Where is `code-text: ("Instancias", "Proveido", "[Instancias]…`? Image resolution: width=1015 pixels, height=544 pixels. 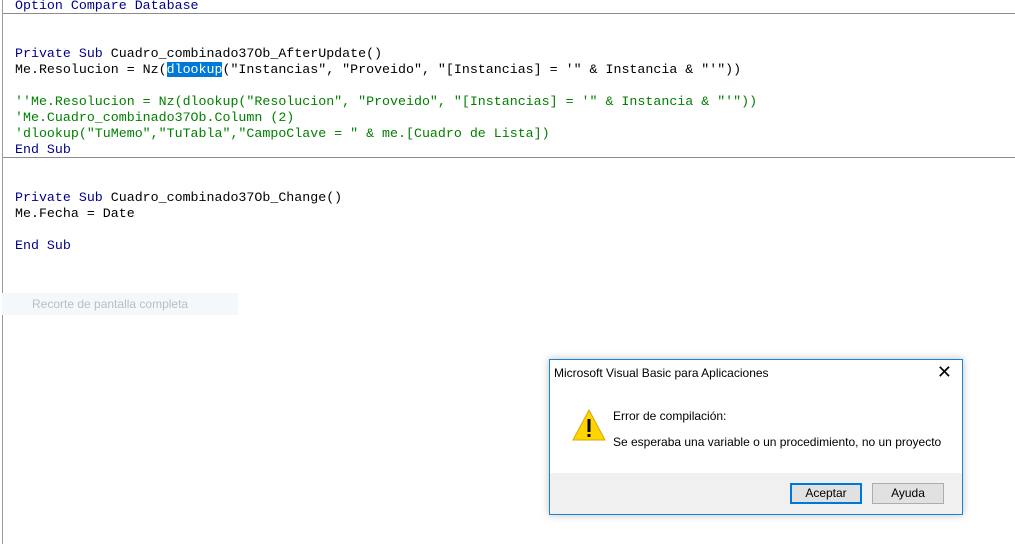 code-text: ("Instancias", "Proveido", "[Instancias]… is located at coordinates (482, 69).